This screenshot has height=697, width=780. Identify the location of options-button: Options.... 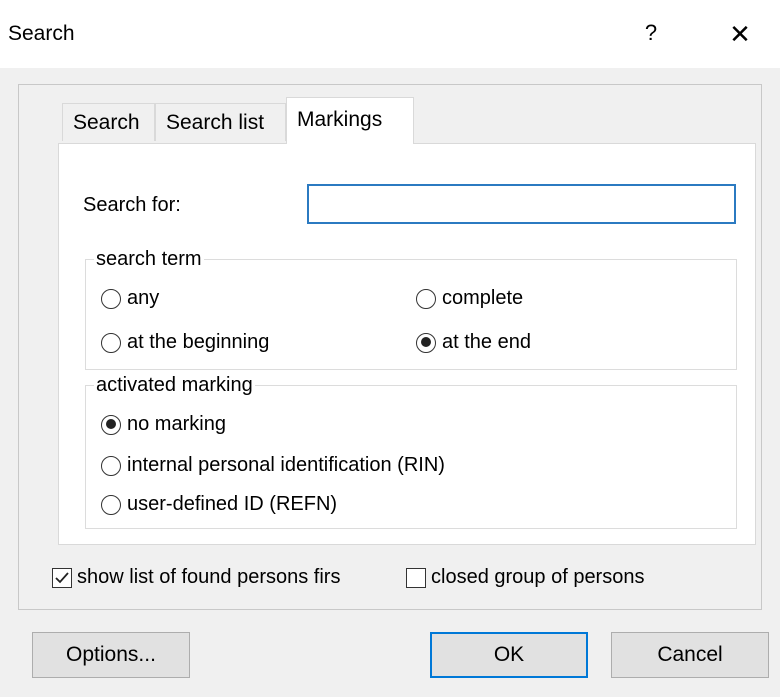
(111, 655).